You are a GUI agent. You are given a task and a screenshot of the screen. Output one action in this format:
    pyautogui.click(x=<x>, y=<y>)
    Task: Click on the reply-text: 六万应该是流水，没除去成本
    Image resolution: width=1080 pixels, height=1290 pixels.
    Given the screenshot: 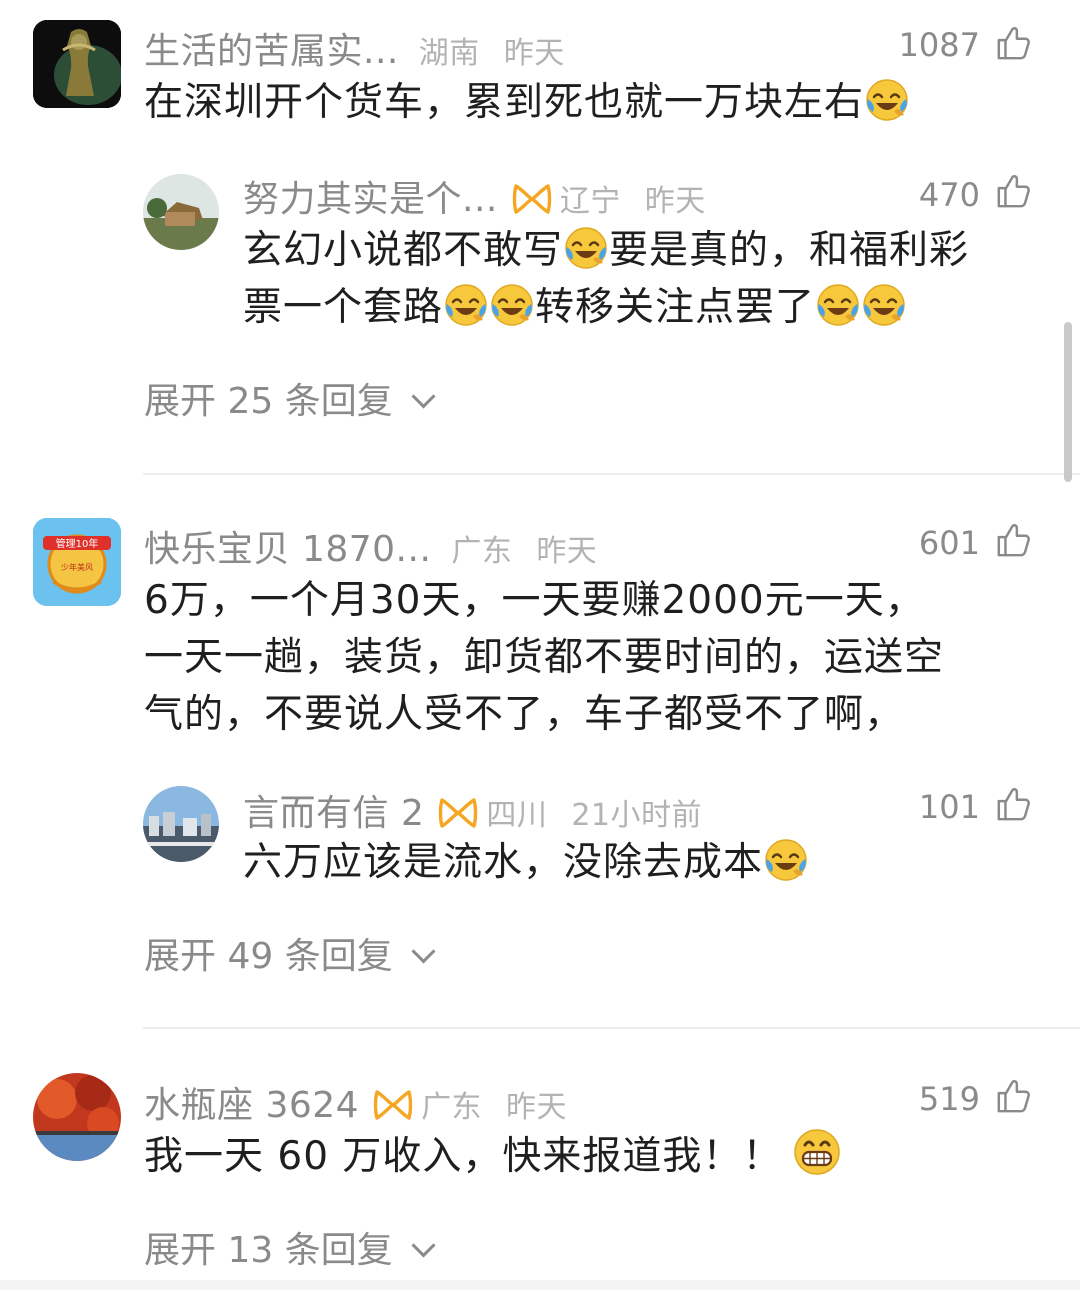 What is the action you would take?
    pyautogui.click(x=526, y=862)
    